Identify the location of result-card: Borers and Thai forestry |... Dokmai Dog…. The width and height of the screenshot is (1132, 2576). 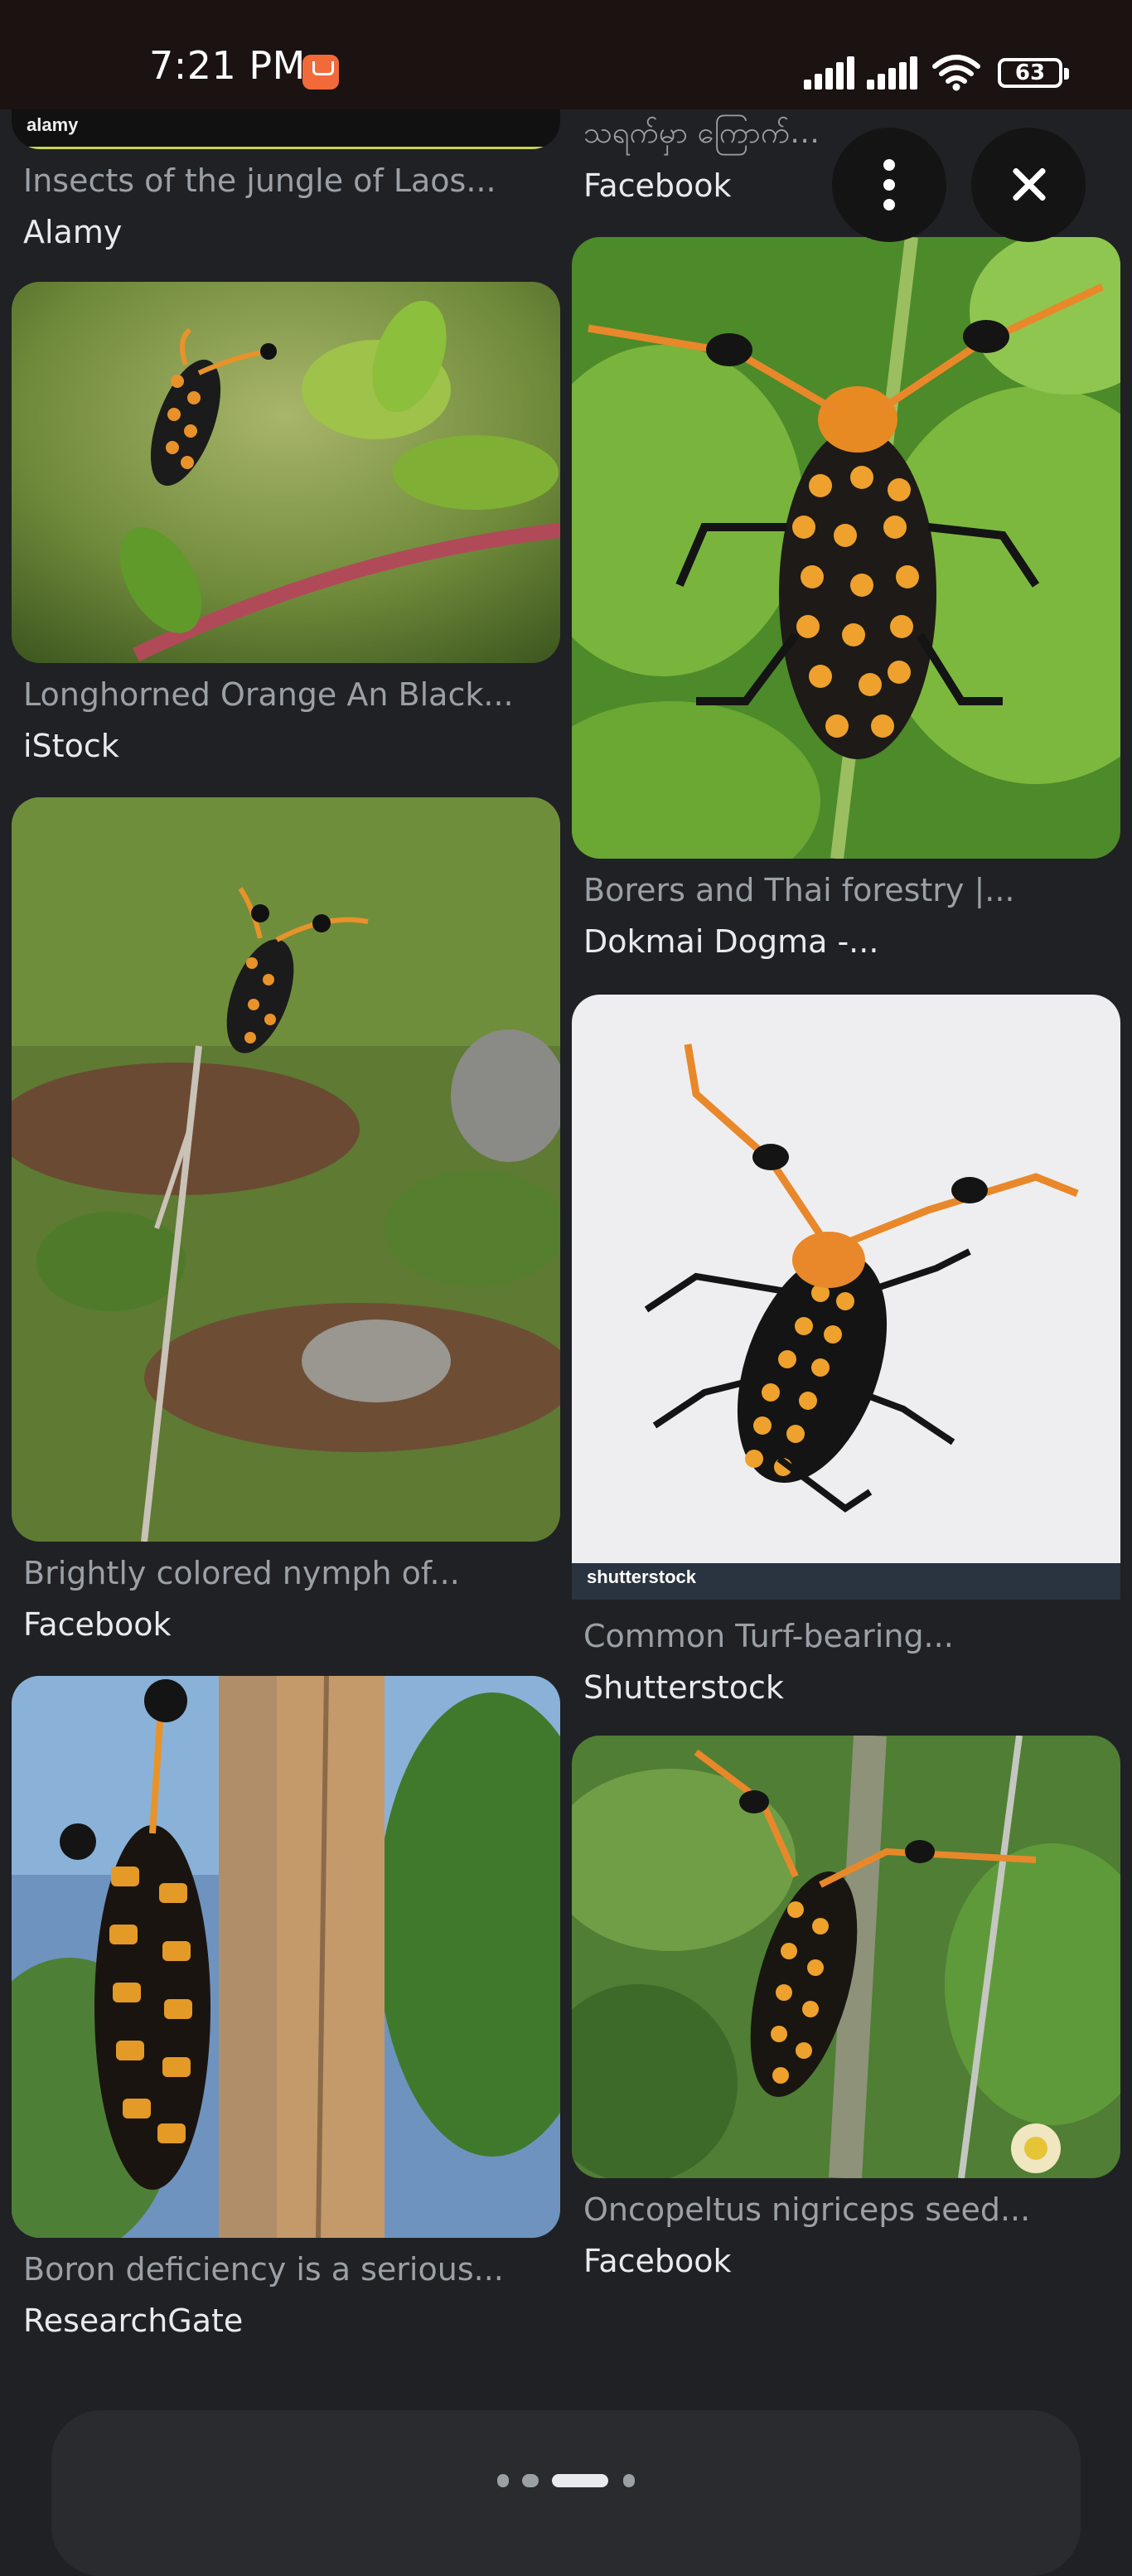
(846, 601).